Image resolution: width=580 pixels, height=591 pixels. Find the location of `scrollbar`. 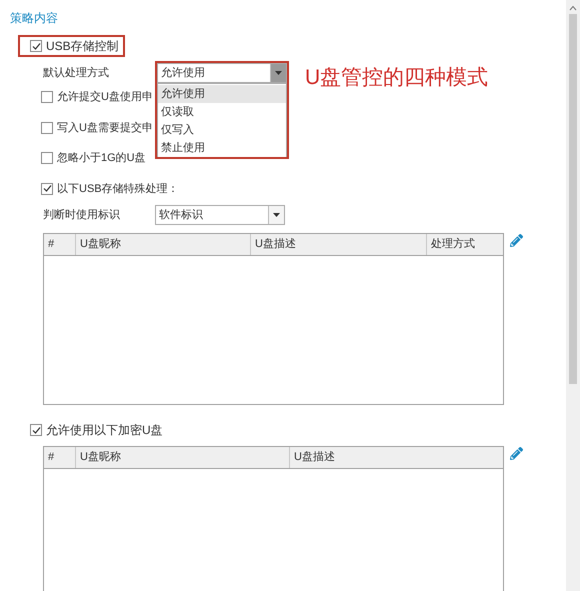

scrollbar is located at coordinates (573, 295).